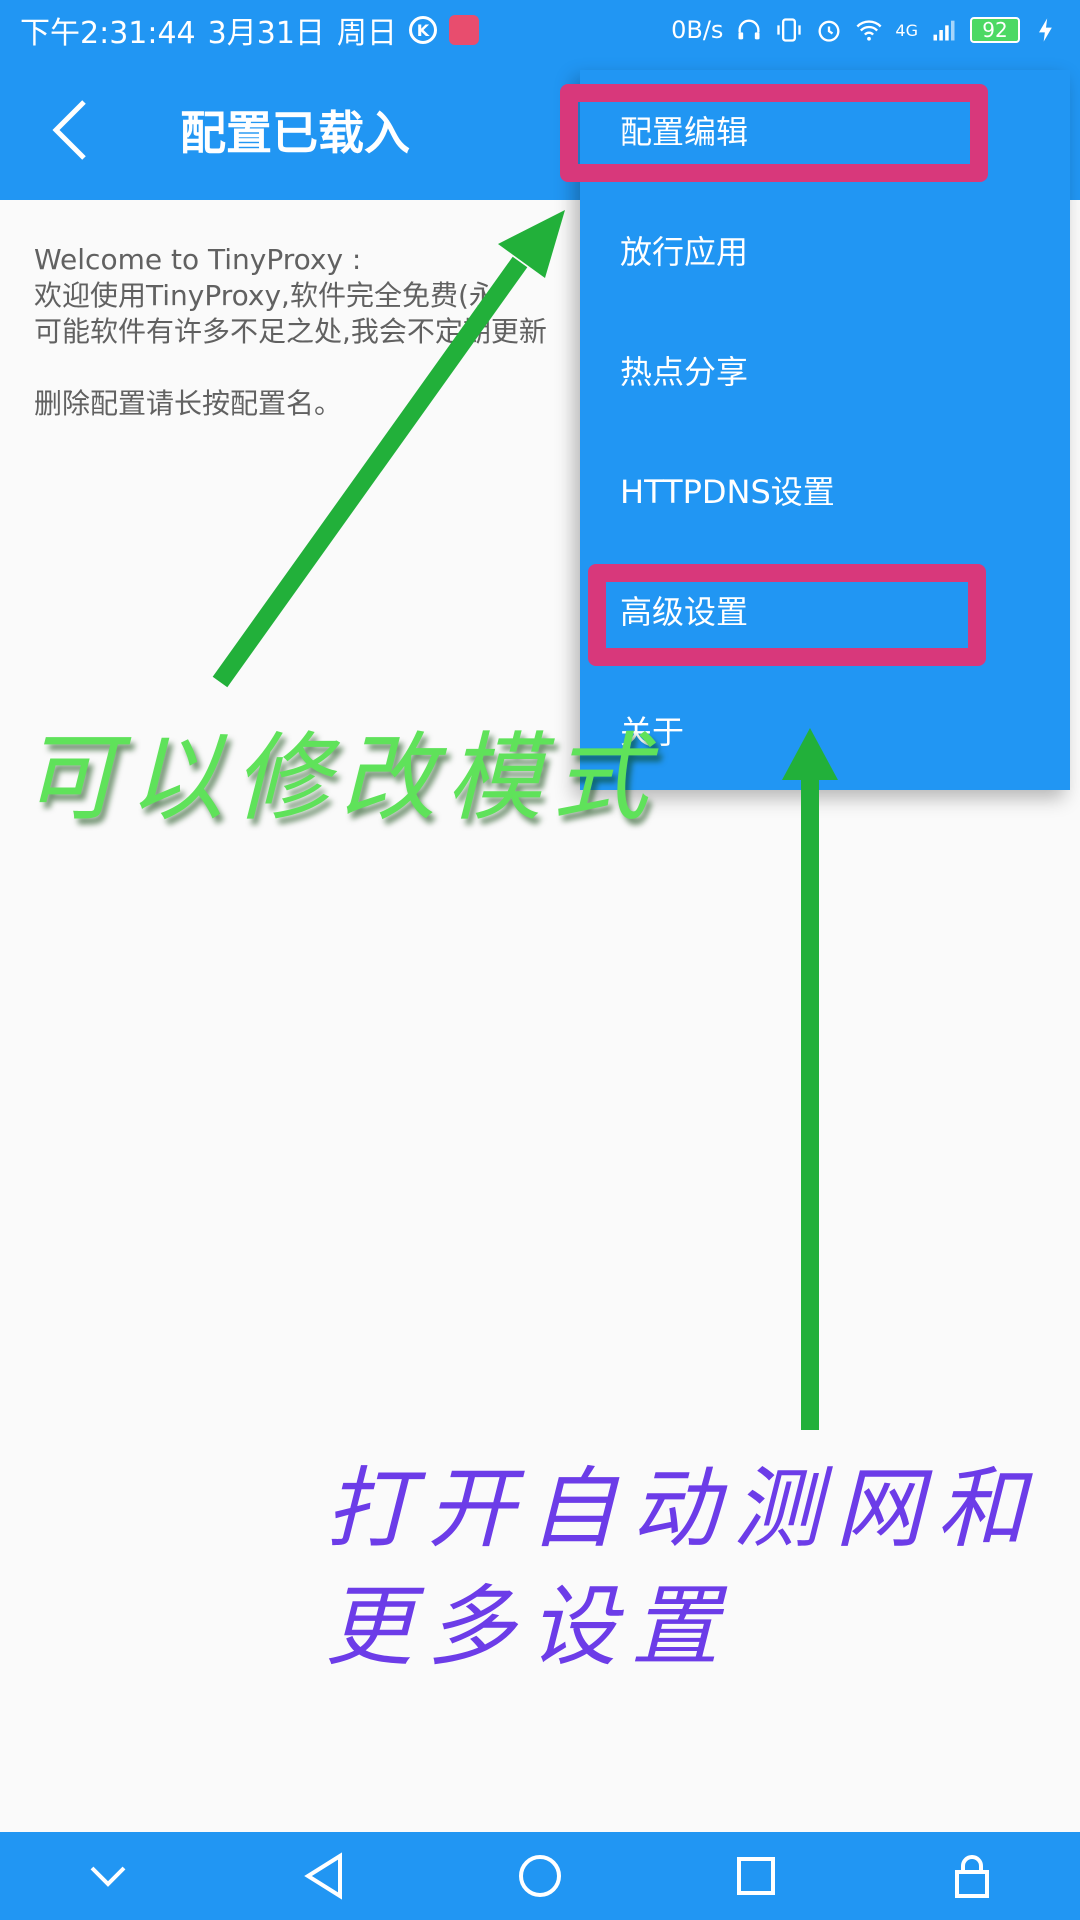  I want to click on status-net-speed: 0B/s, so click(697, 30).